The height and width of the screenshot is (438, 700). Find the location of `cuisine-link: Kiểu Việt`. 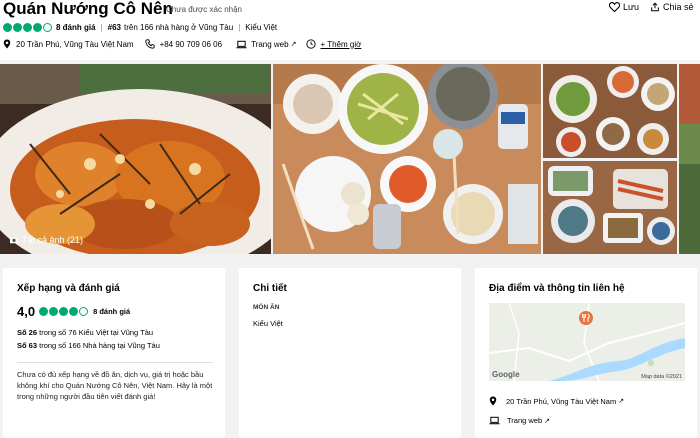

cuisine-link: Kiểu Việt is located at coordinates (261, 27).